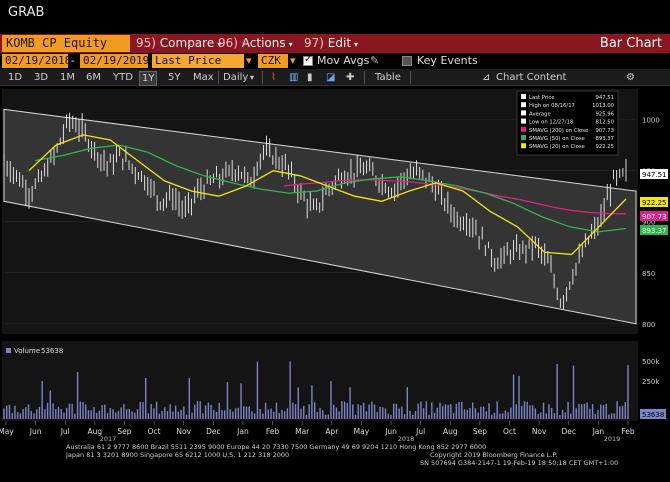  What do you see at coordinates (15, 77) in the screenshot?
I see `tab-1d: 1D` at bounding box center [15, 77].